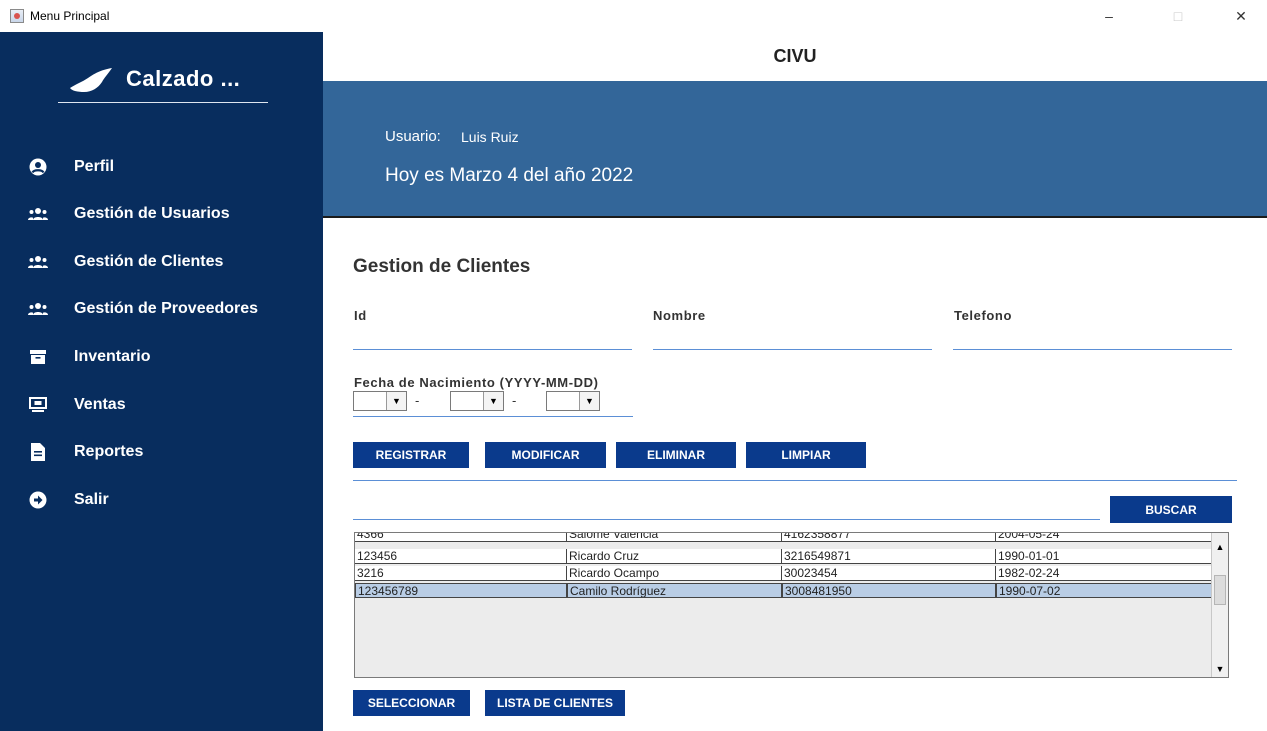 The height and width of the screenshot is (731, 1267). Describe the element at coordinates (633, 16) in the screenshot. I see `window-titlebar: Menu Principal – □ ✕` at that location.